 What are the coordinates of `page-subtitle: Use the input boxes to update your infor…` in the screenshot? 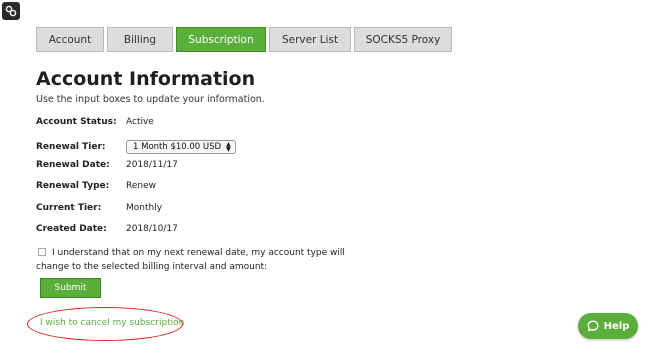 It's located at (150, 99).